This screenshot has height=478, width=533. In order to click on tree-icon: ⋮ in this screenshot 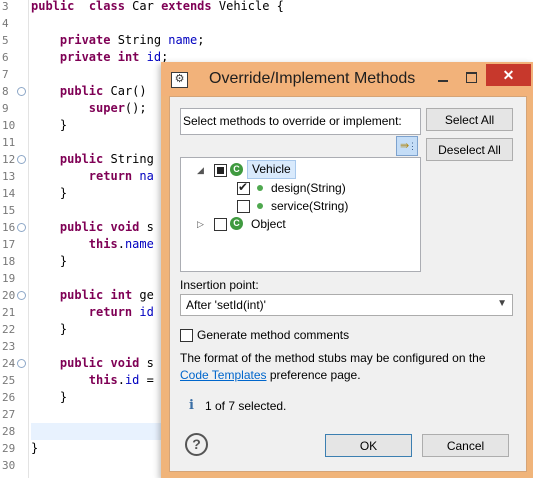, I will do `click(412, 146)`.